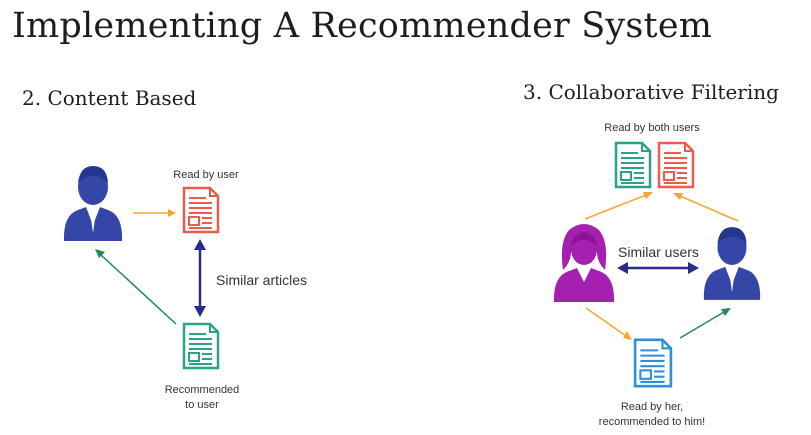  What do you see at coordinates (618, 206) in the screenshot?
I see `arrow-her-to-shared-docs` at bounding box center [618, 206].